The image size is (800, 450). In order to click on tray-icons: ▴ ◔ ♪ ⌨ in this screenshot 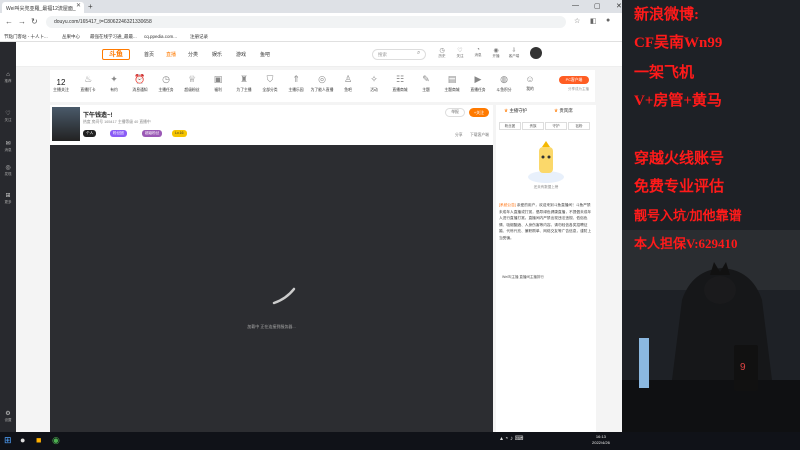, I will do `click(511, 438)`.